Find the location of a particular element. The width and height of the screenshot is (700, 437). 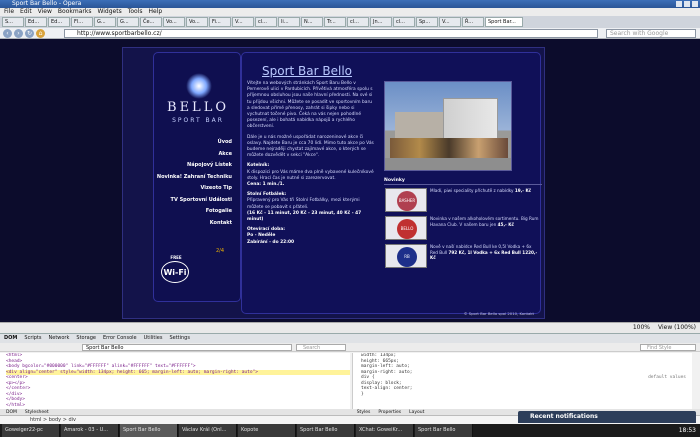

wifi-label: Wi-Fi is located at coordinates (175, 272).